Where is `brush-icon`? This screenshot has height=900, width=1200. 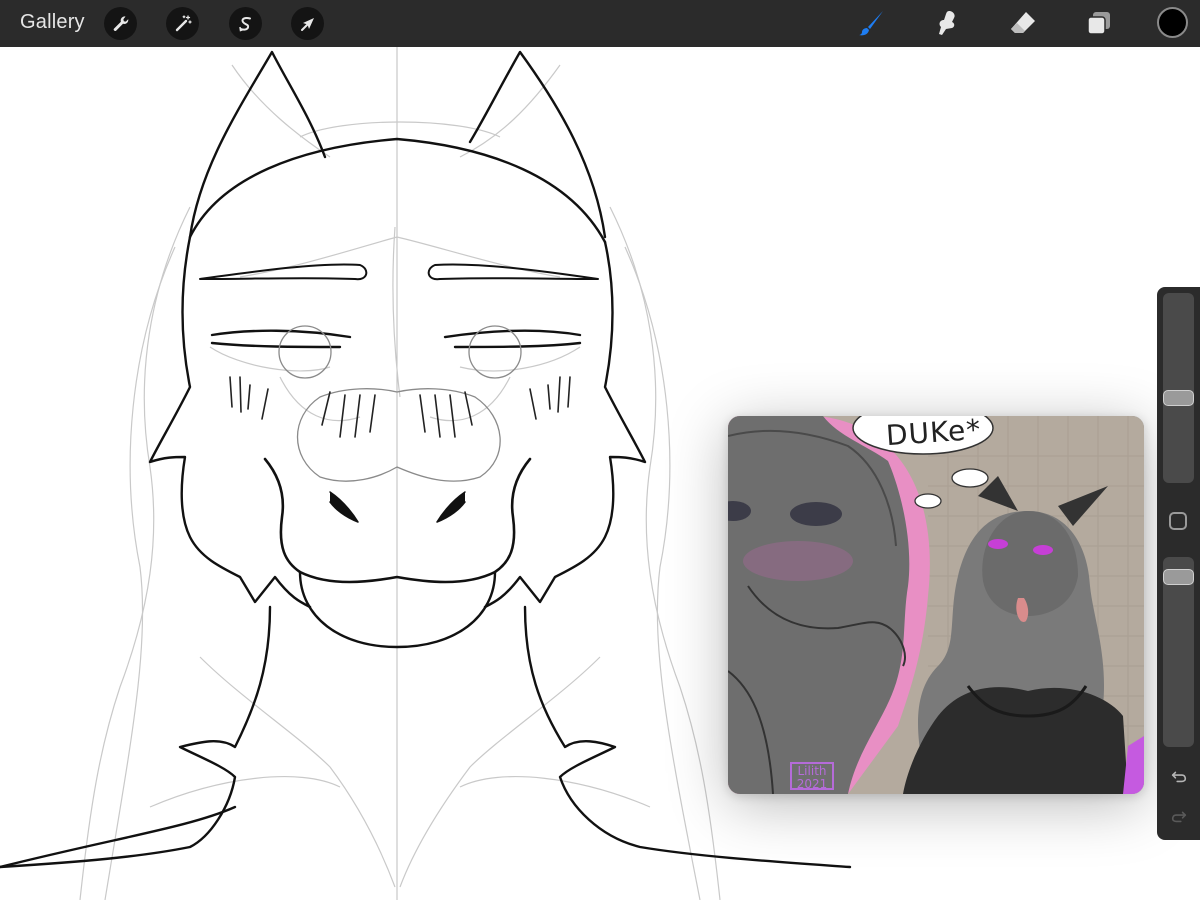 brush-icon is located at coordinates (871, 23).